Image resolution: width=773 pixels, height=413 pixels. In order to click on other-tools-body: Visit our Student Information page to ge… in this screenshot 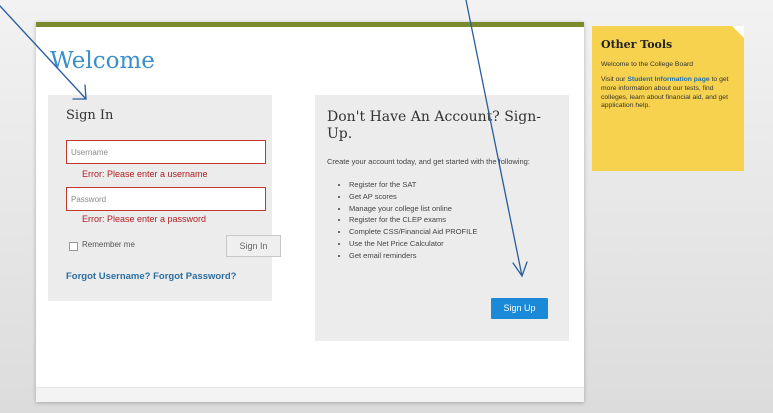, I will do `click(671, 93)`.